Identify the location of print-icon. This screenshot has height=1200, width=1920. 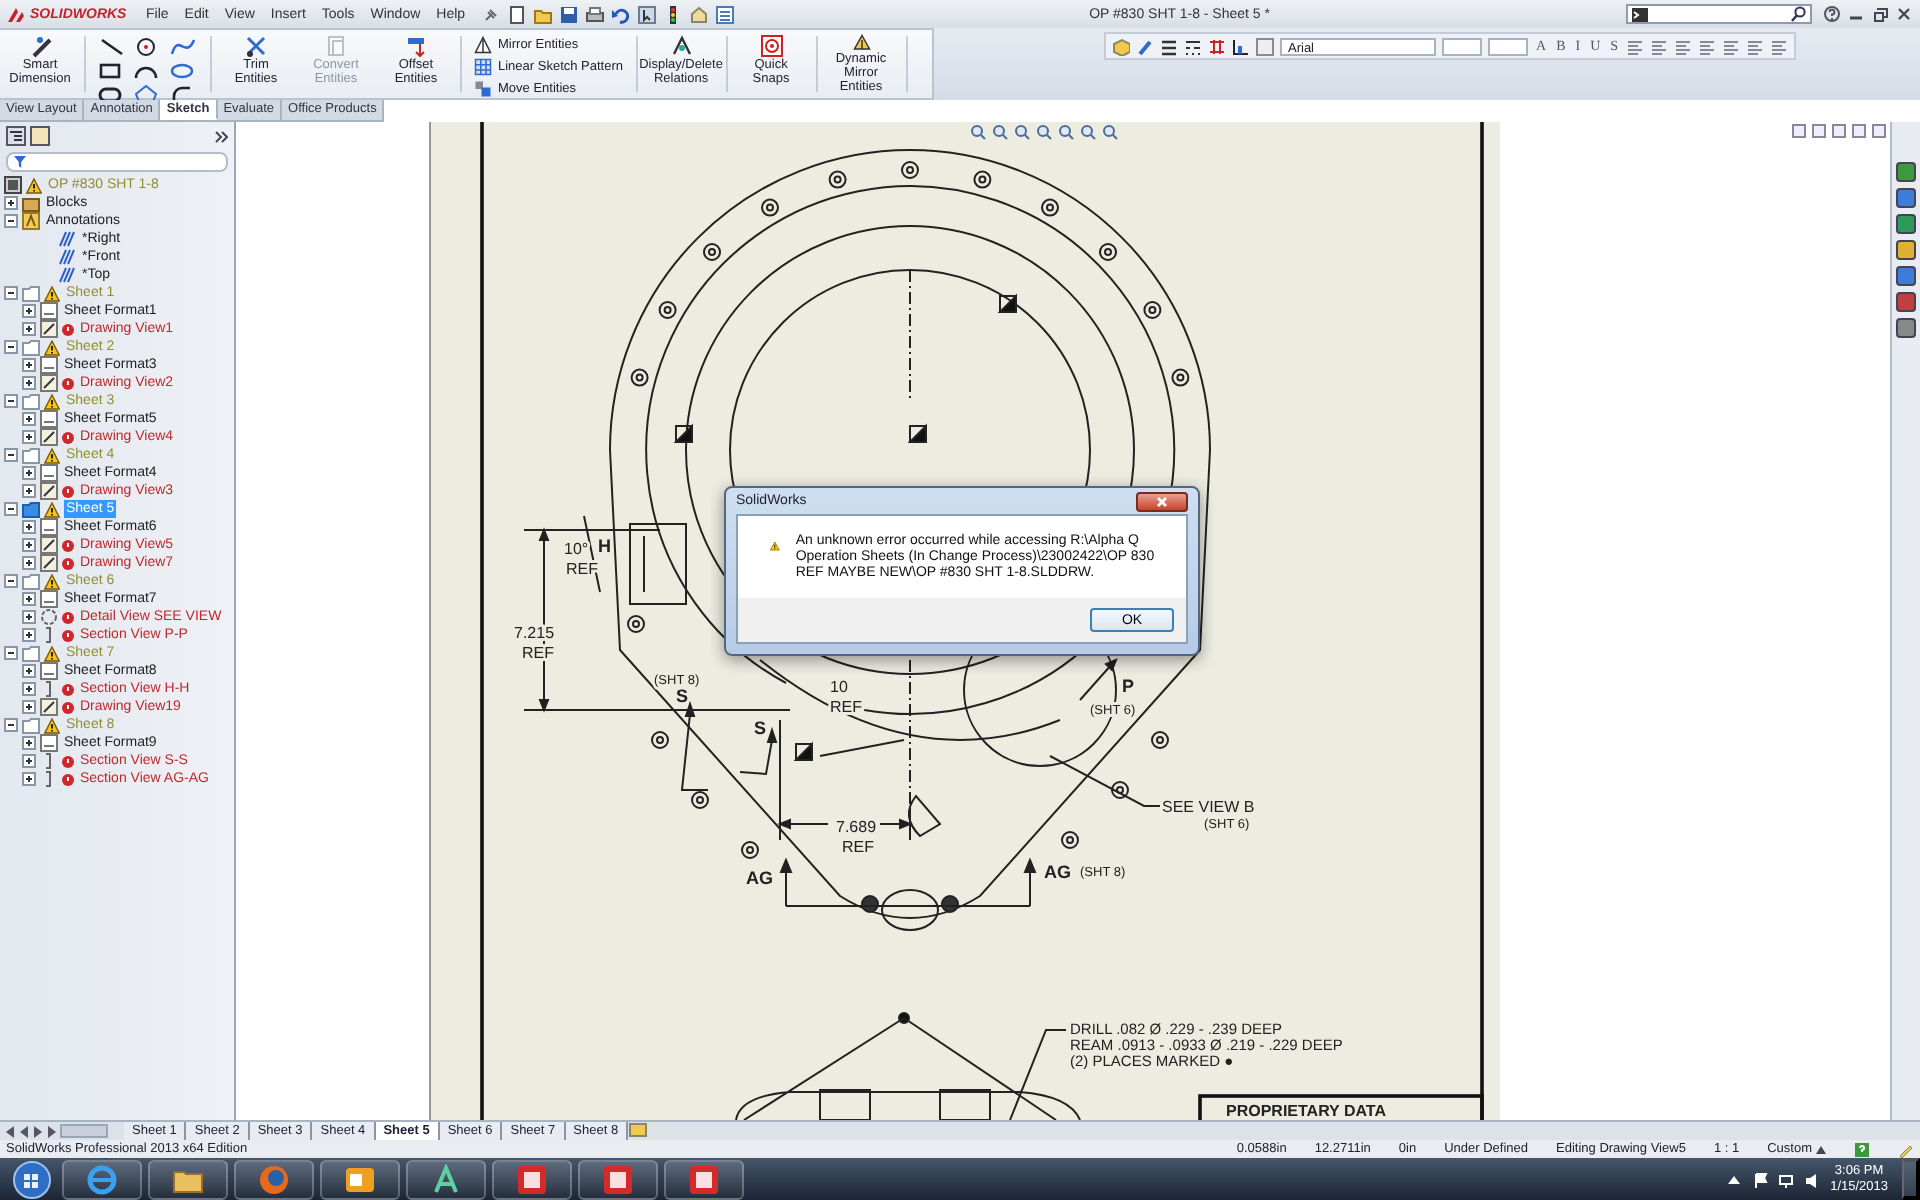
(594, 14).